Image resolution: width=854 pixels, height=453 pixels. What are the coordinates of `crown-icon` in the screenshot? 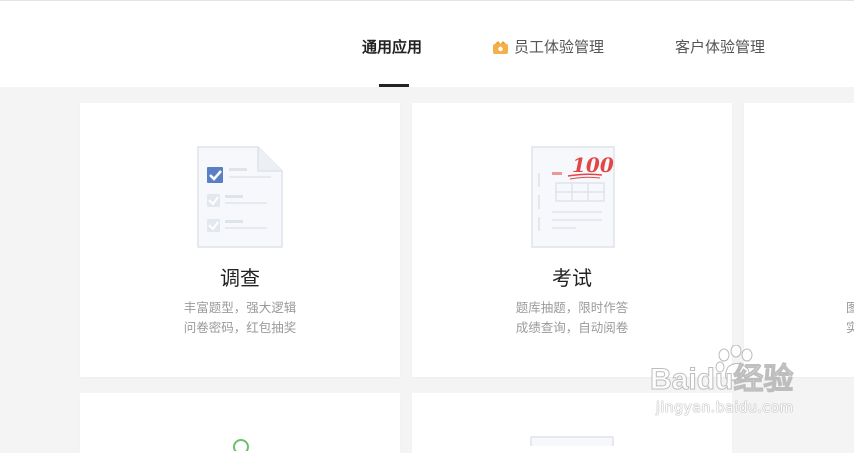 It's located at (500, 47).